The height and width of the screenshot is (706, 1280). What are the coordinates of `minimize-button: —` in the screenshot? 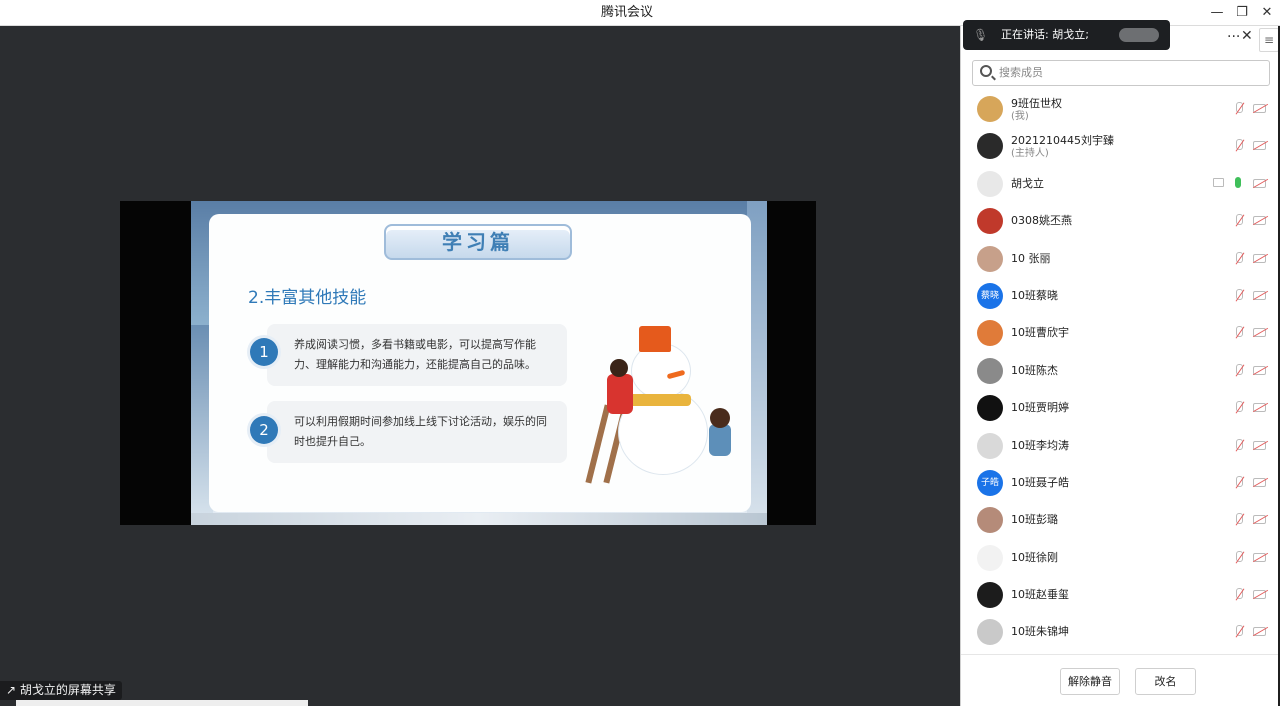 It's located at (1217, 13).